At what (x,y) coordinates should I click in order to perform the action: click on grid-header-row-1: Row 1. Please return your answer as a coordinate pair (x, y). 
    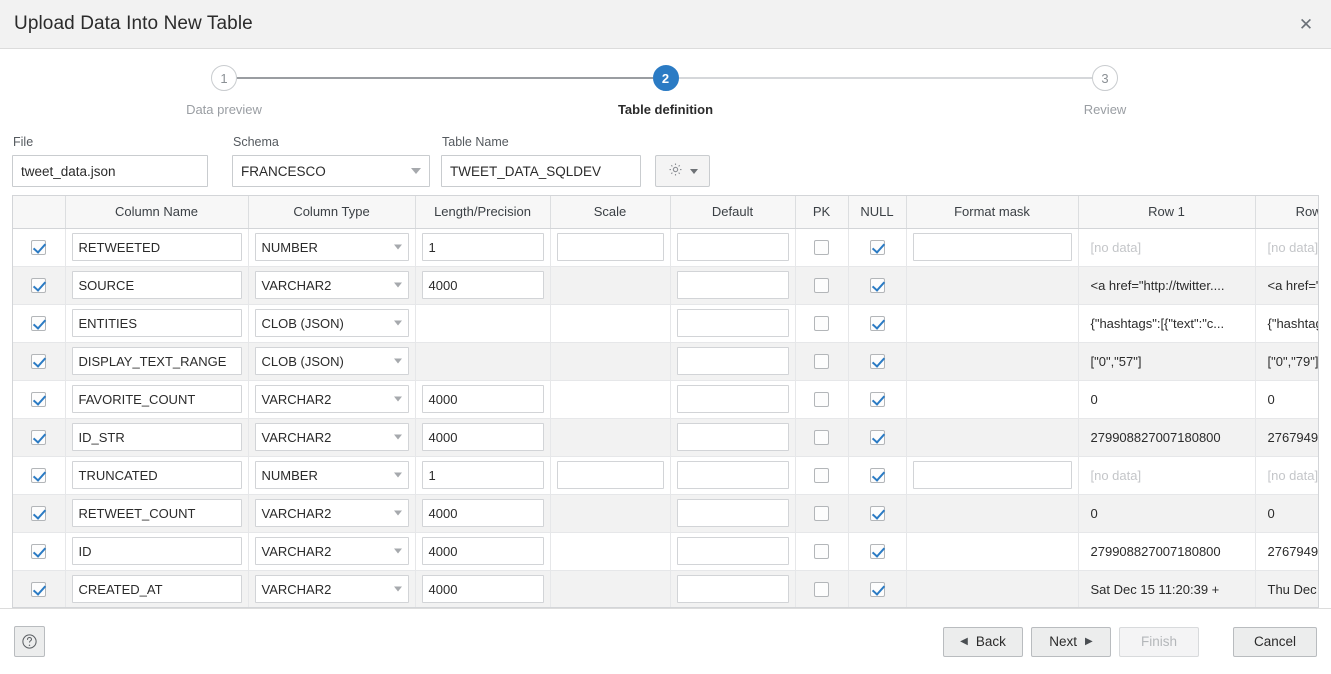
    Looking at the image, I should click on (1167, 212).